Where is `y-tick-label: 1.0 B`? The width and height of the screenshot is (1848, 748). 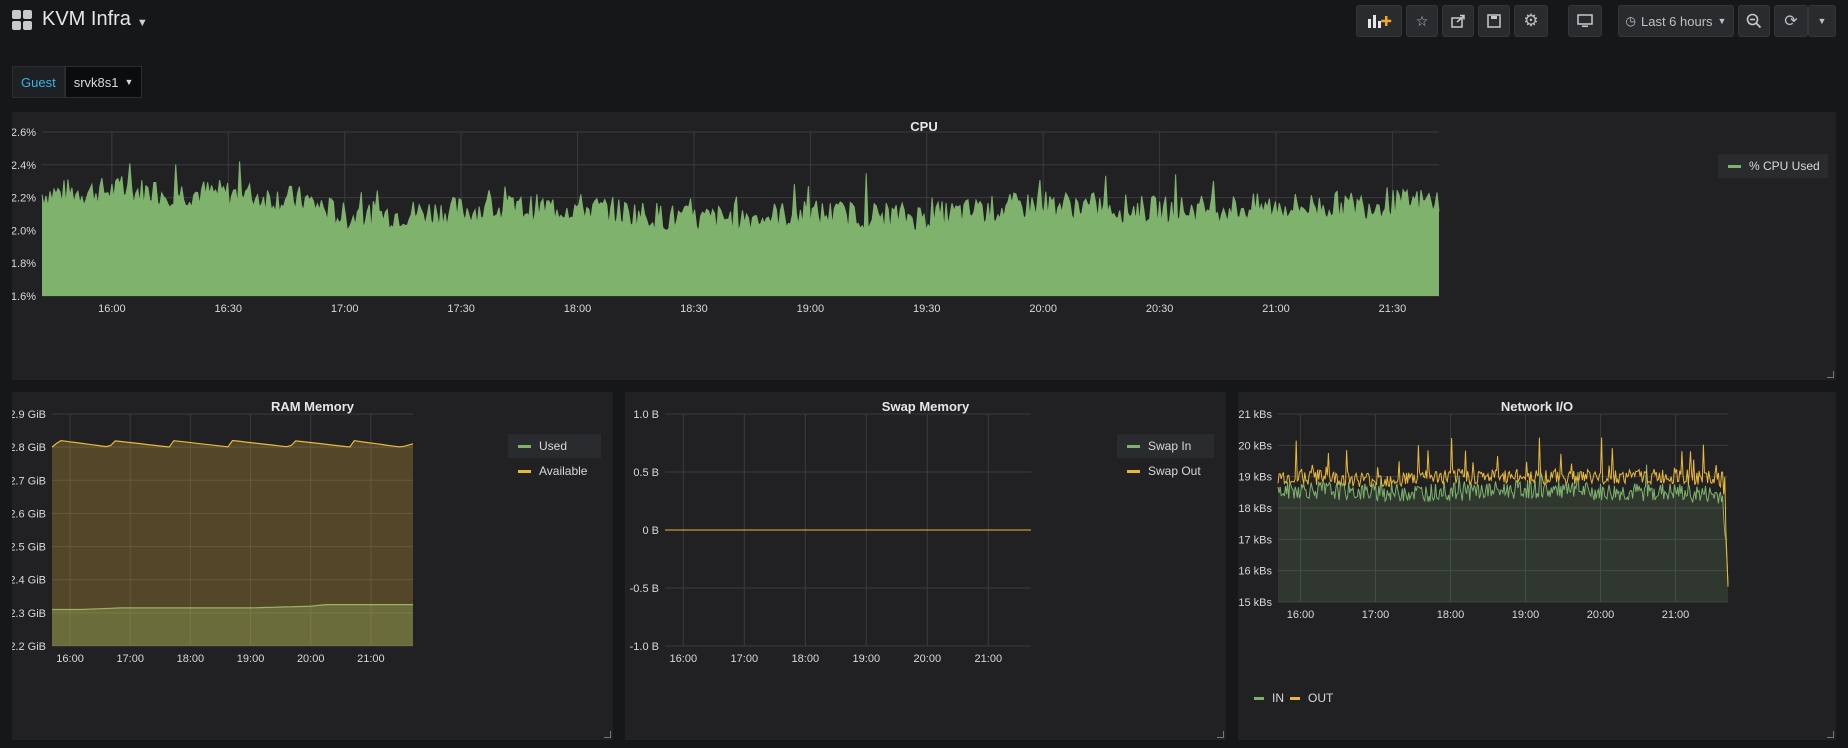
y-tick-label: 1.0 B is located at coordinates (646, 415).